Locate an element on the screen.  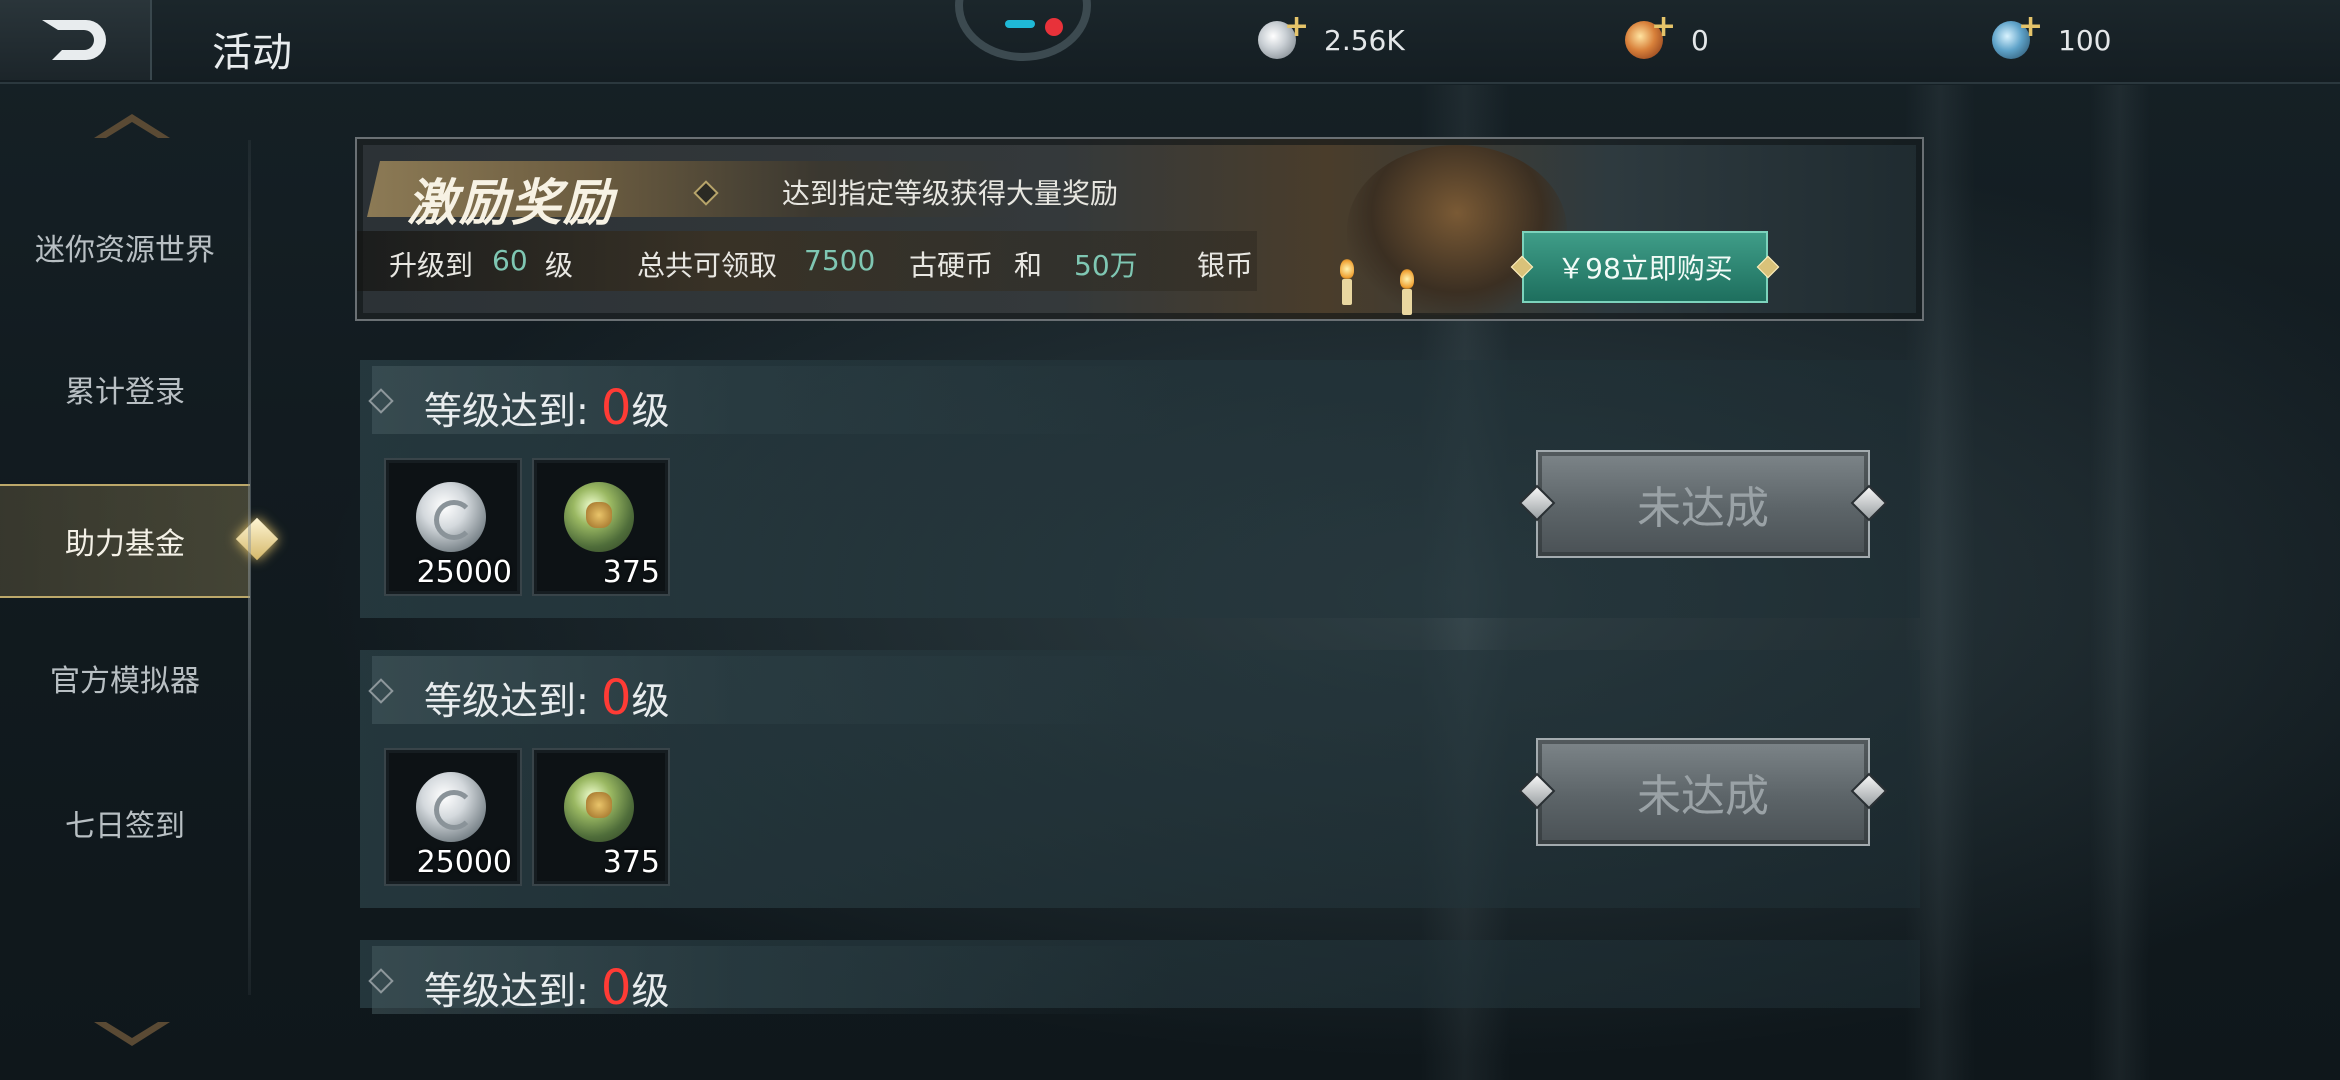
banner-title: 激励奖励 is located at coordinates (511, 203).